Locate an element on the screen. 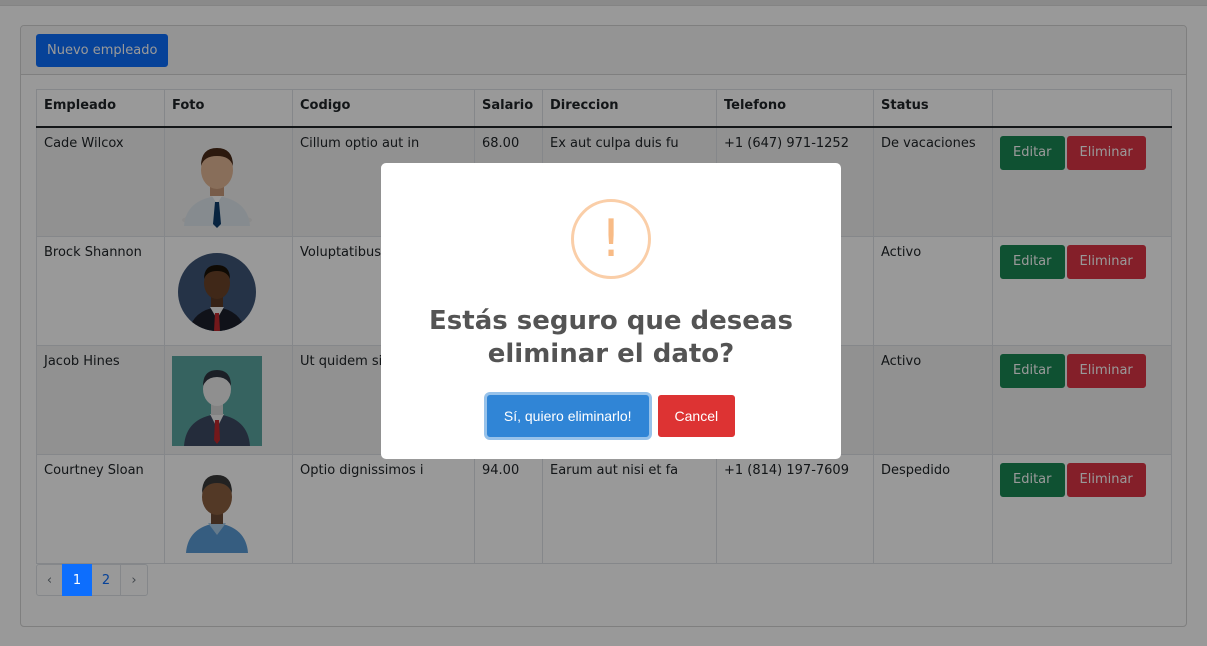  cancel-button: Cancel is located at coordinates (696, 416).